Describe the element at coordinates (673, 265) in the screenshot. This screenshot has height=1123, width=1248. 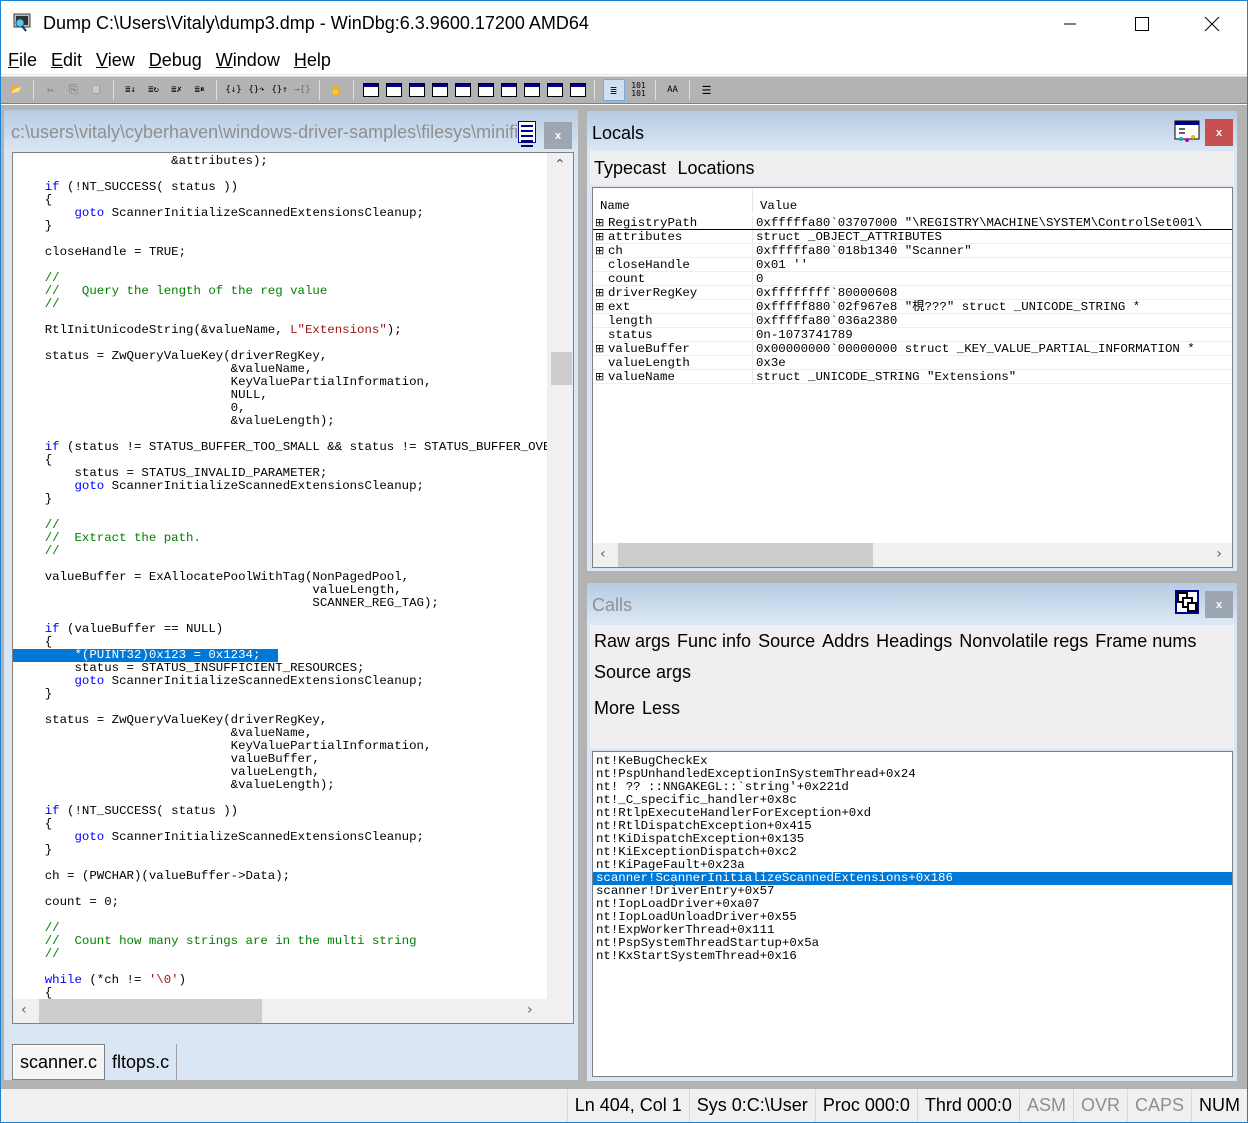
I see `local-name-cell: closeHandle` at that location.